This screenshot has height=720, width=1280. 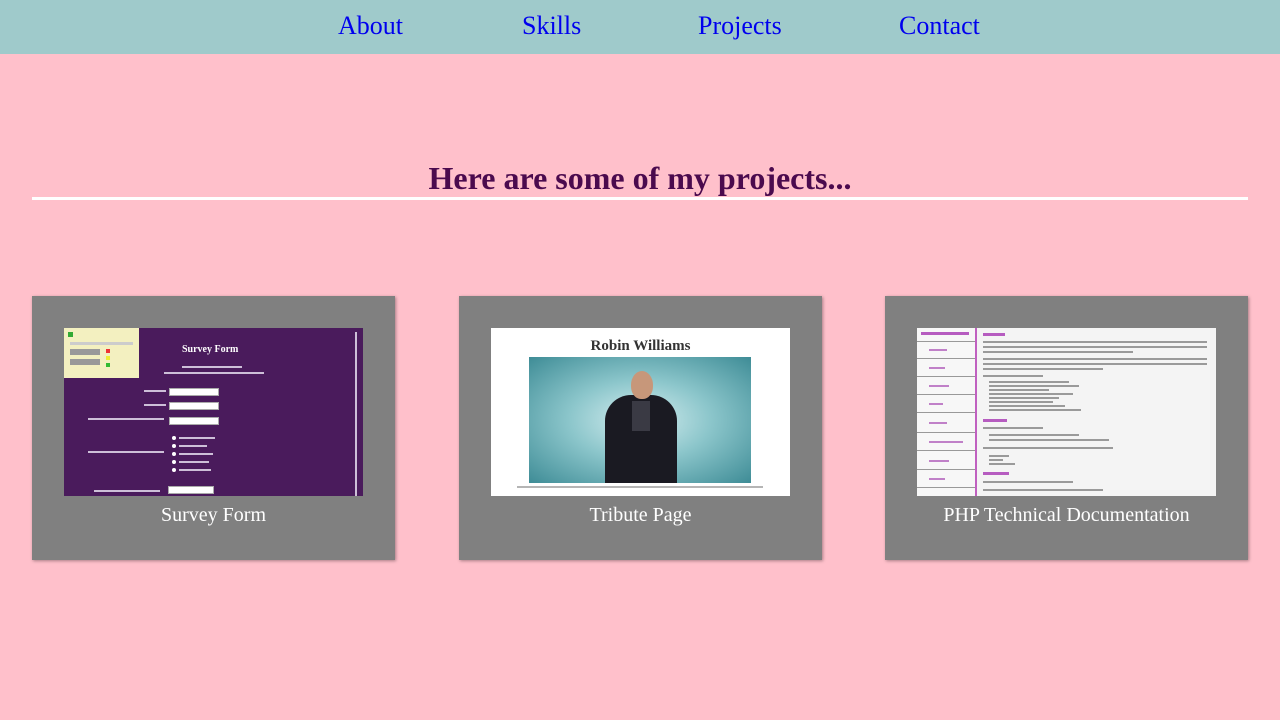 What do you see at coordinates (213, 515) in the screenshot?
I see `project-caption: Survey Form` at bounding box center [213, 515].